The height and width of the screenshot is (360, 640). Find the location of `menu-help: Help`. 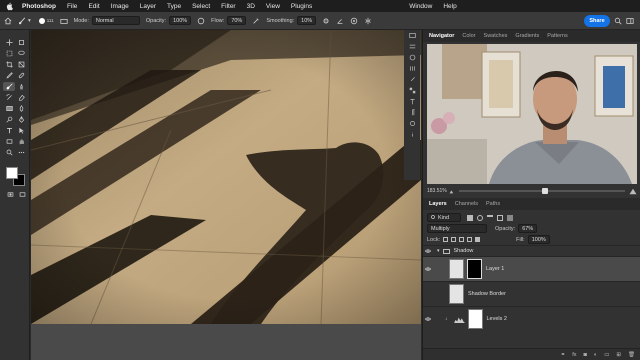

menu-help: Help is located at coordinates (449, 6).